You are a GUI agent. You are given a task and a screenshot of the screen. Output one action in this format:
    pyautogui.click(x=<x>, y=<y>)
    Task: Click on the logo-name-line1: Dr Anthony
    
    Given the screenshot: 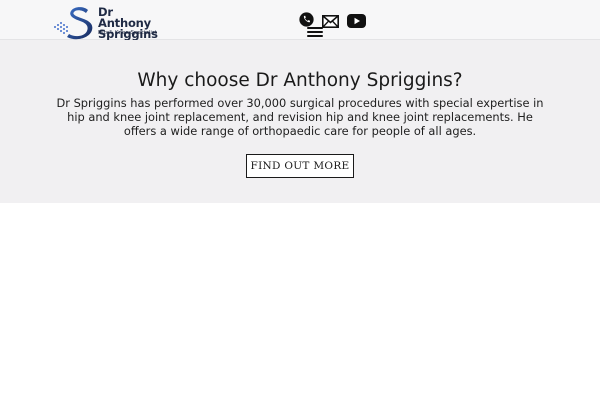 What is the action you would take?
    pyautogui.click(x=124, y=17)
    